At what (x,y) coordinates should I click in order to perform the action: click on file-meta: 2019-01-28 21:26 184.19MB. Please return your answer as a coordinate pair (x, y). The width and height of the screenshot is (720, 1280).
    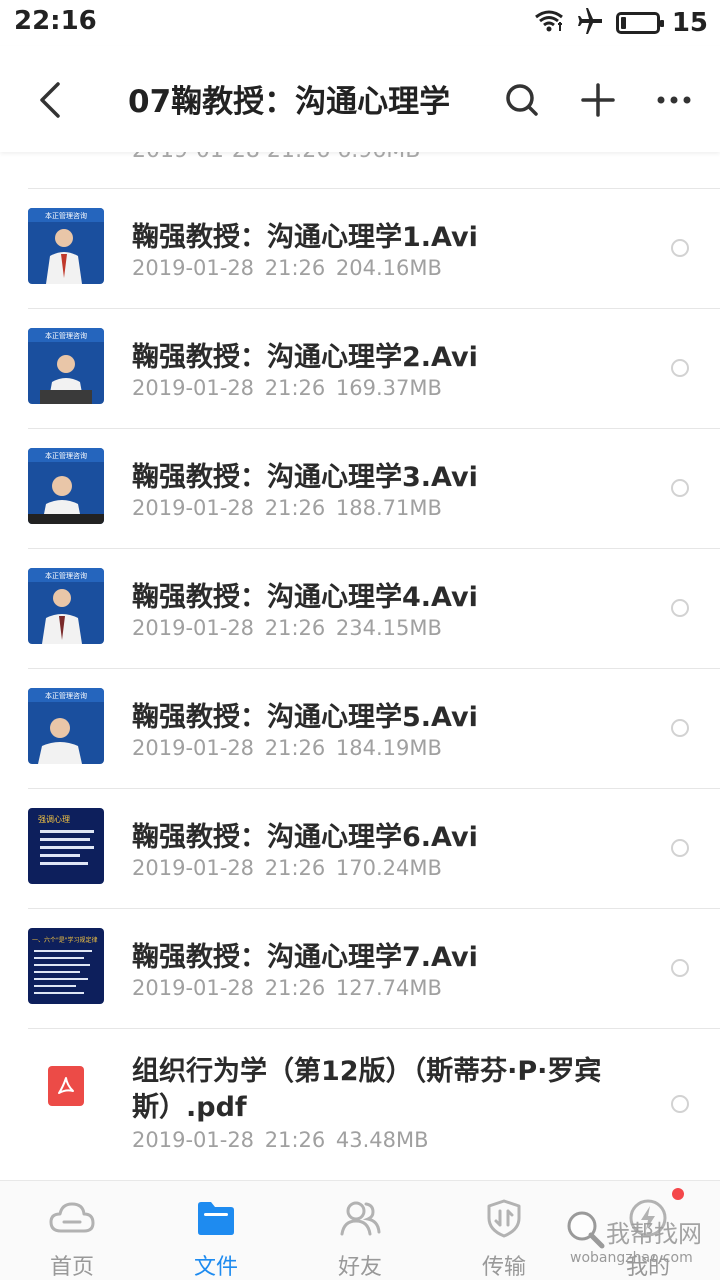
    Looking at the image, I should click on (287, 748).